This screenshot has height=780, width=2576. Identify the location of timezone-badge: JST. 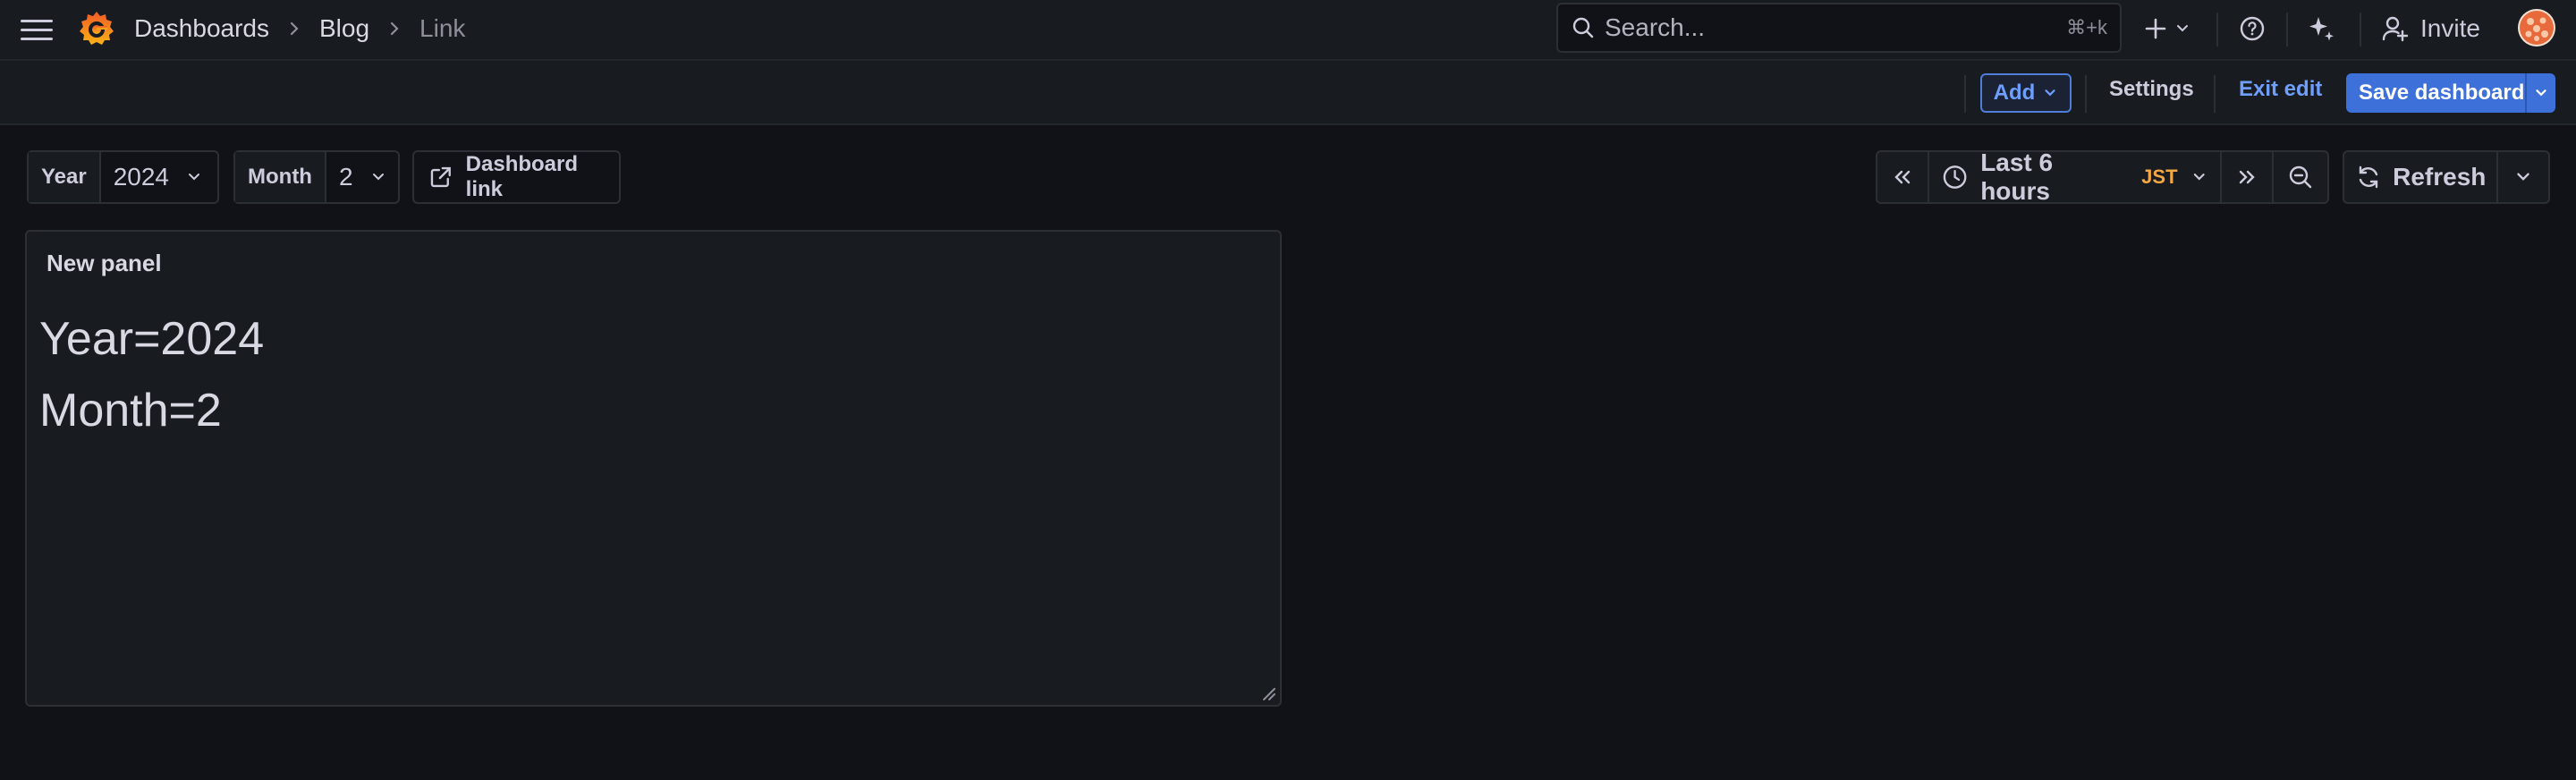
(2159, 176).